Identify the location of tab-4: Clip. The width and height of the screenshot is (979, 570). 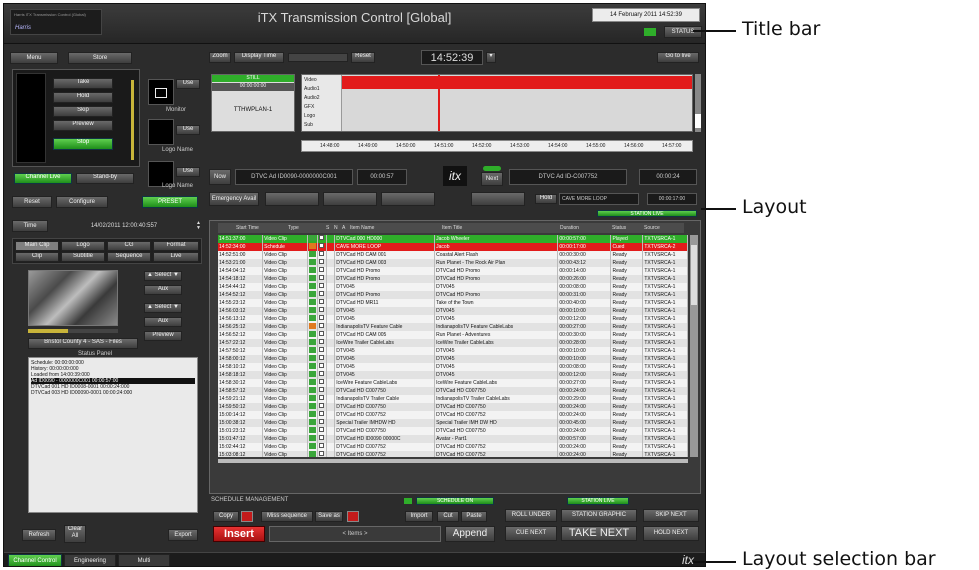
(37, 257).